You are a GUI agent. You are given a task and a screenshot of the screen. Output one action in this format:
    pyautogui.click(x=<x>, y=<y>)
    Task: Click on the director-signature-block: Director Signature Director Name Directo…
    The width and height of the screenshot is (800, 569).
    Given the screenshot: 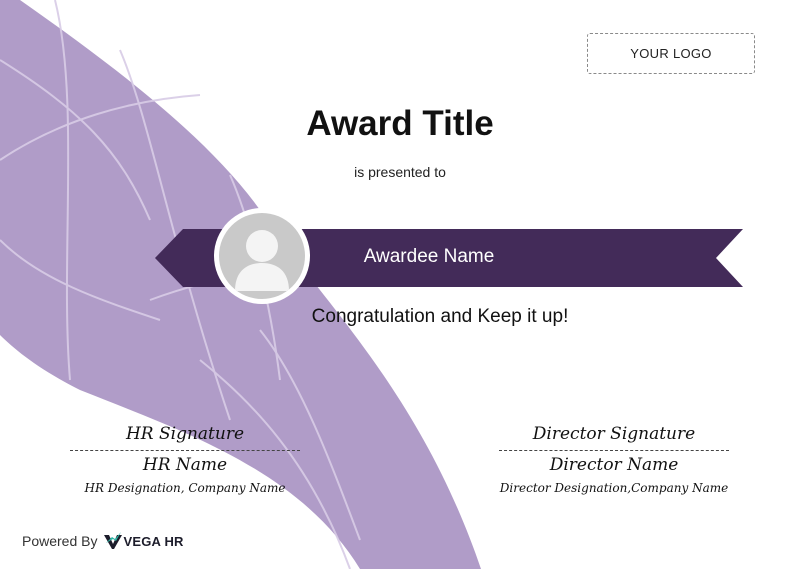 What is the action you would take?
    pyautogui.click(x=614, y=459)
    